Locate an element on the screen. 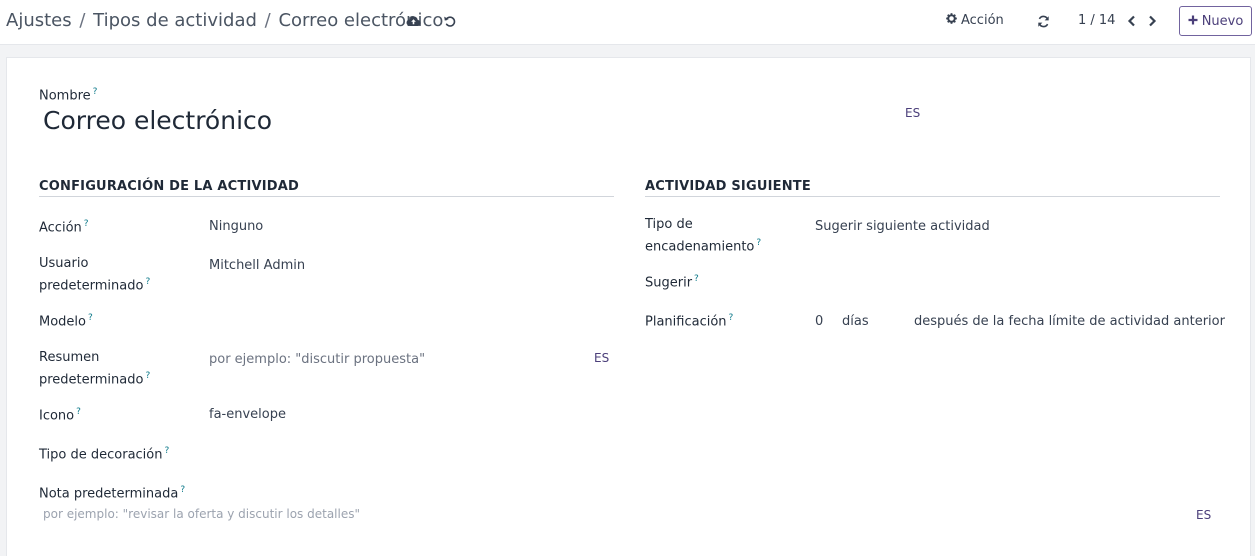 This screenshot has width=1255, height=556. chevron-right-icon is located at coordinates (1152, 21).